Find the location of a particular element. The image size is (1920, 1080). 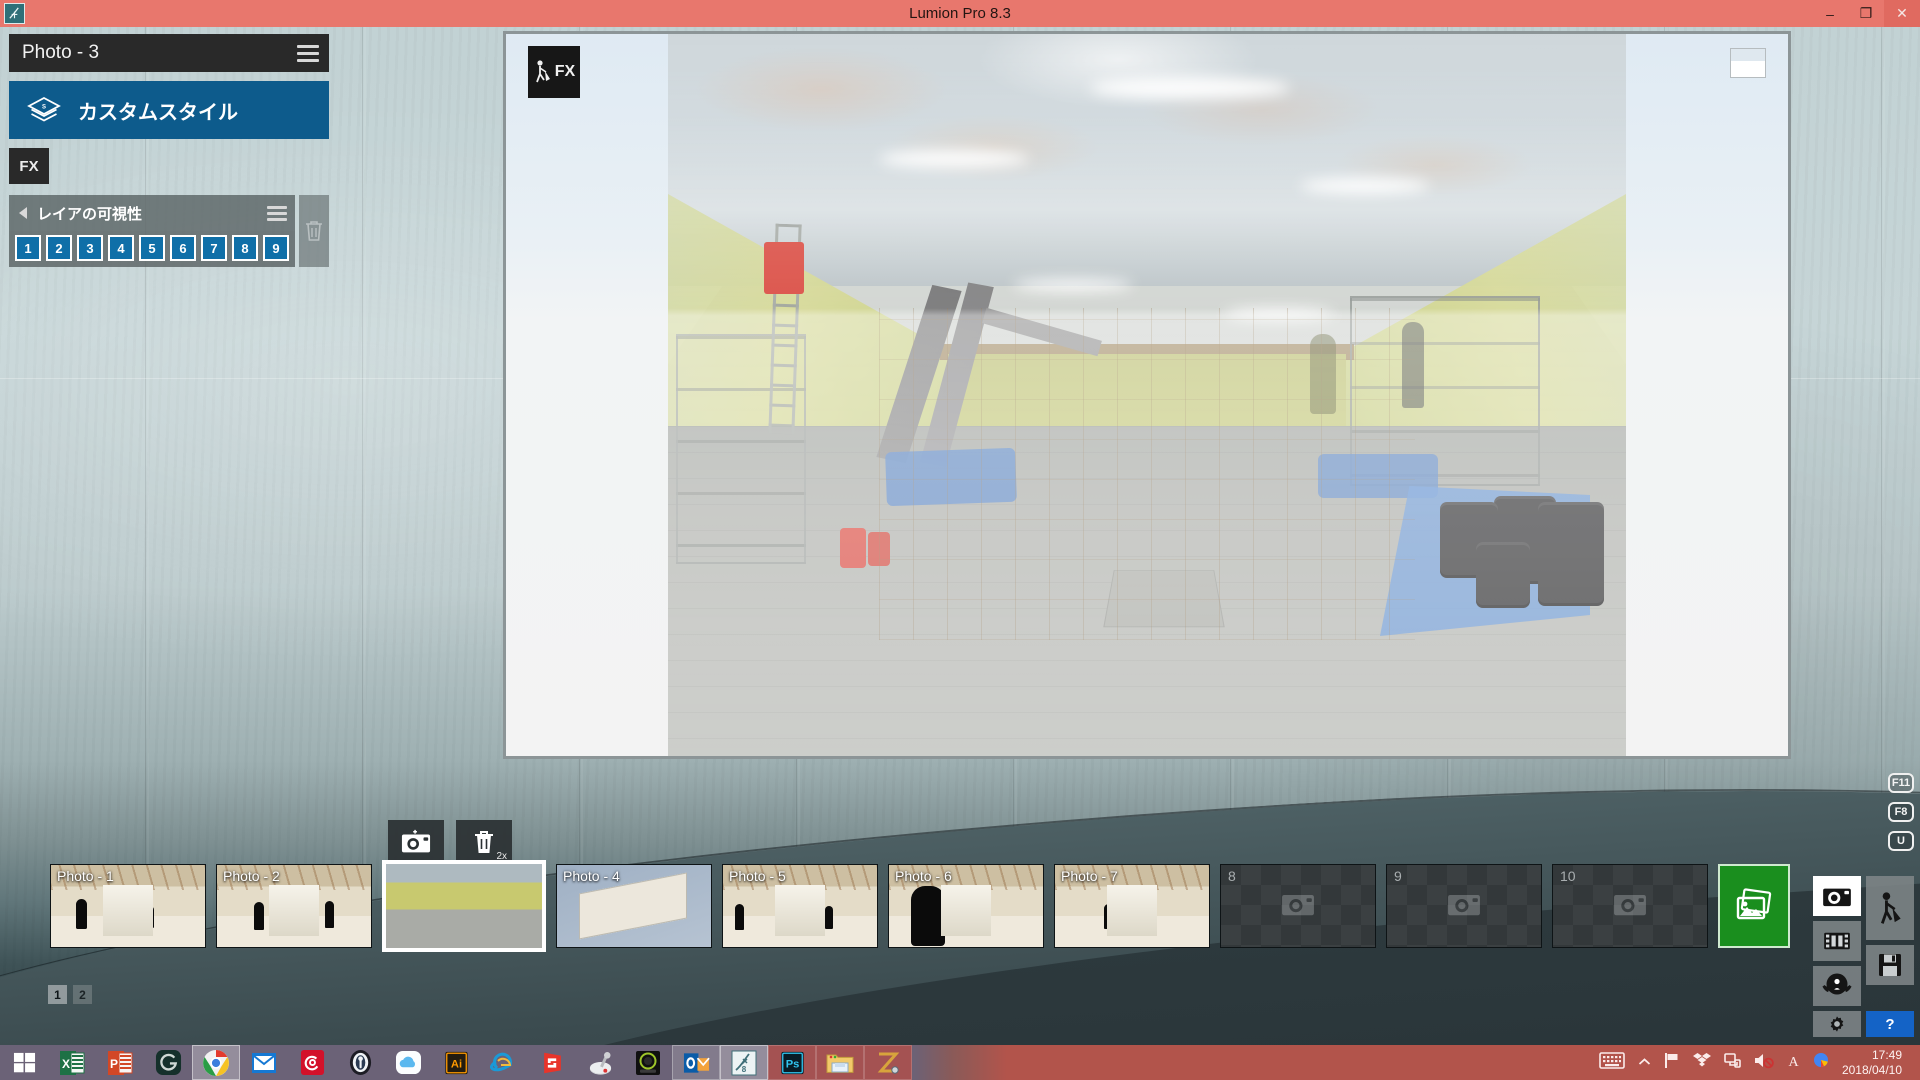

thumbnail-slot-10: 10 is located at coordinates (1630, 906).